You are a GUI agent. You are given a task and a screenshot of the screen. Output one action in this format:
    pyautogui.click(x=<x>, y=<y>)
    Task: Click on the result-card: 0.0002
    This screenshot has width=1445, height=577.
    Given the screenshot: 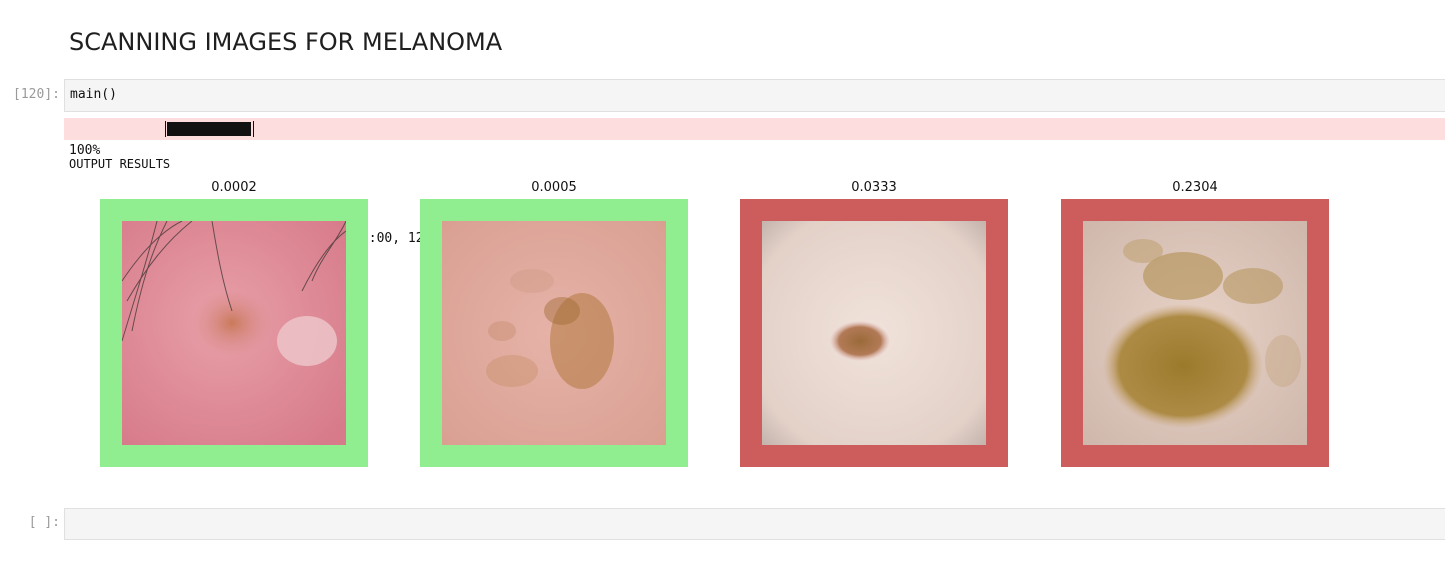 What is the action you would take?
    pyautogui.click(x=234, y=322)
    